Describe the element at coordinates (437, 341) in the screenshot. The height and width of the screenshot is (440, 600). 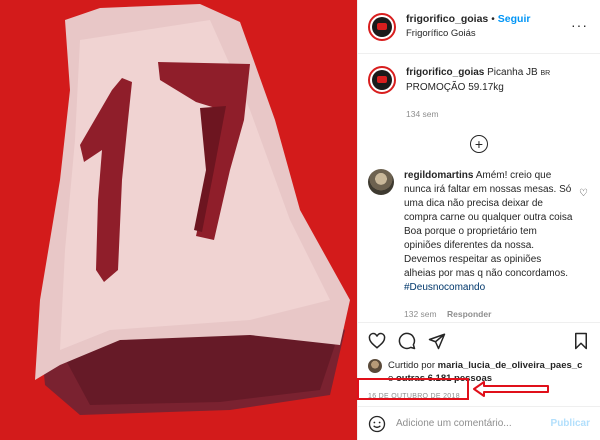
I see `share-icon` at that location.